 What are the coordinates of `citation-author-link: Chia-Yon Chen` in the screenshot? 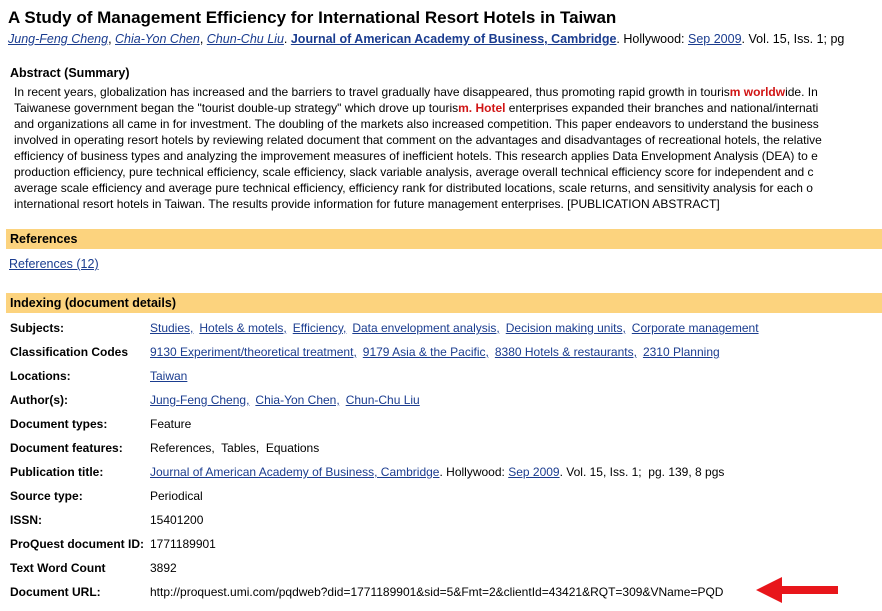 It's located at (157, 39).